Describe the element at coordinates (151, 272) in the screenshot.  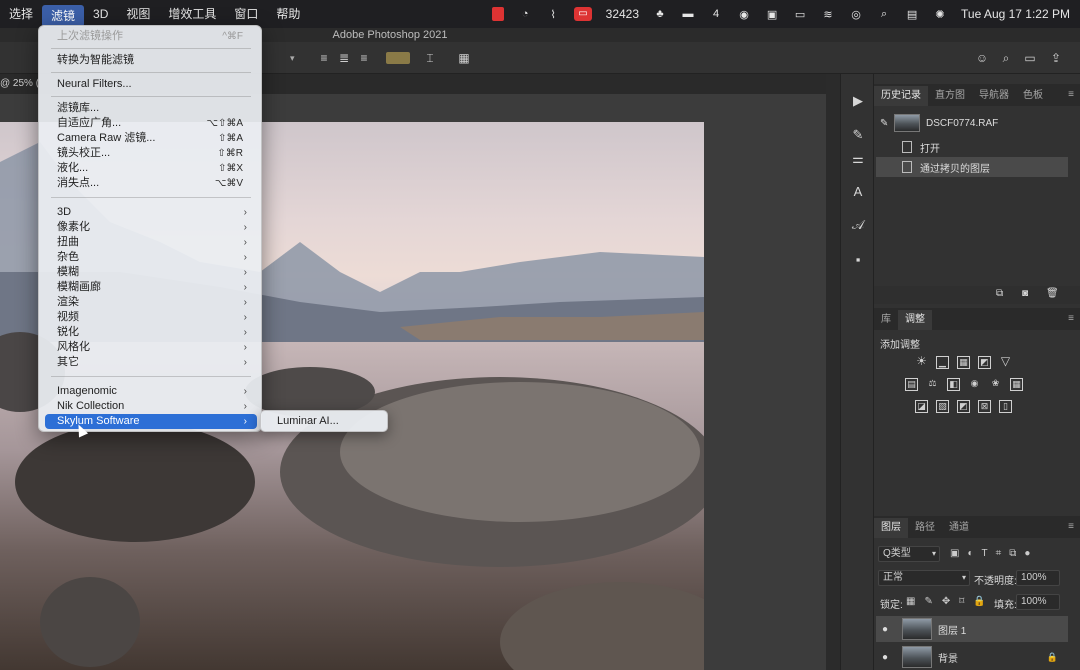
I see `menu-item-blur: 模糊 ›` at that location.